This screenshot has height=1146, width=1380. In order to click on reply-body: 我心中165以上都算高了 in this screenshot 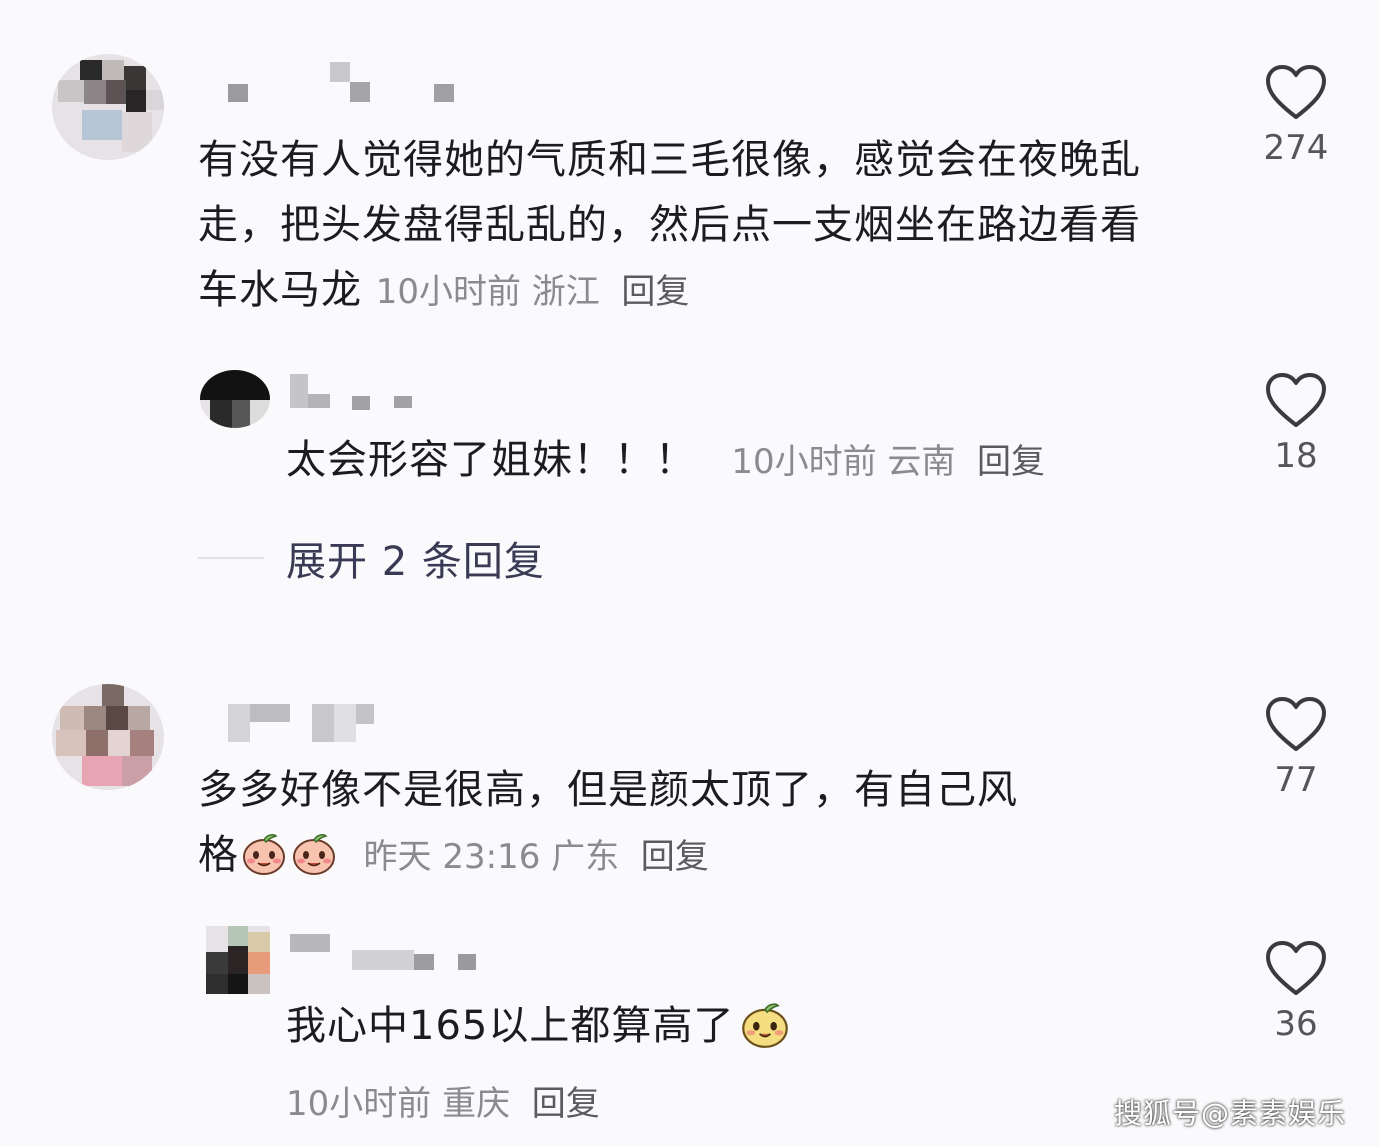, I will do `click(510, 1026)`.